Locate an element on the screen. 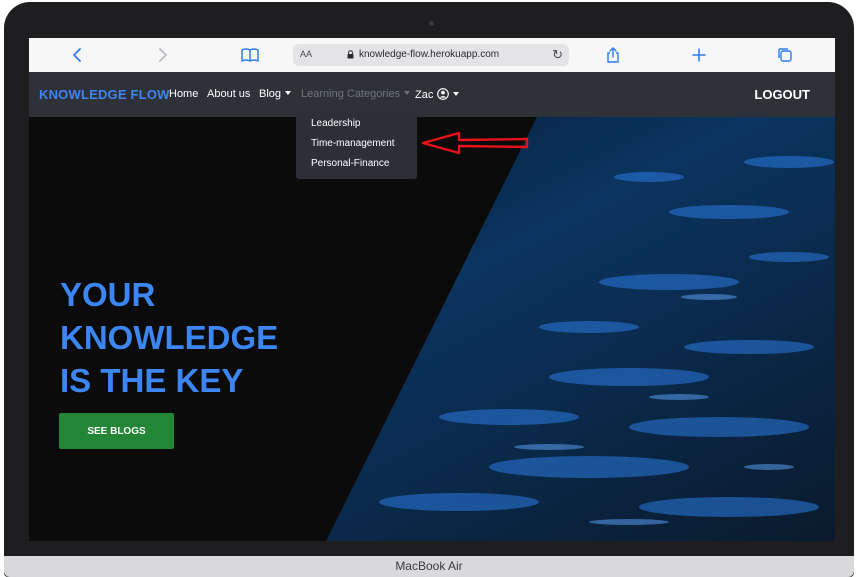 The width and height of the screenshot is (858, 577). hero-line-2: KNOWLEDGE is located at coordinates (169, 337).